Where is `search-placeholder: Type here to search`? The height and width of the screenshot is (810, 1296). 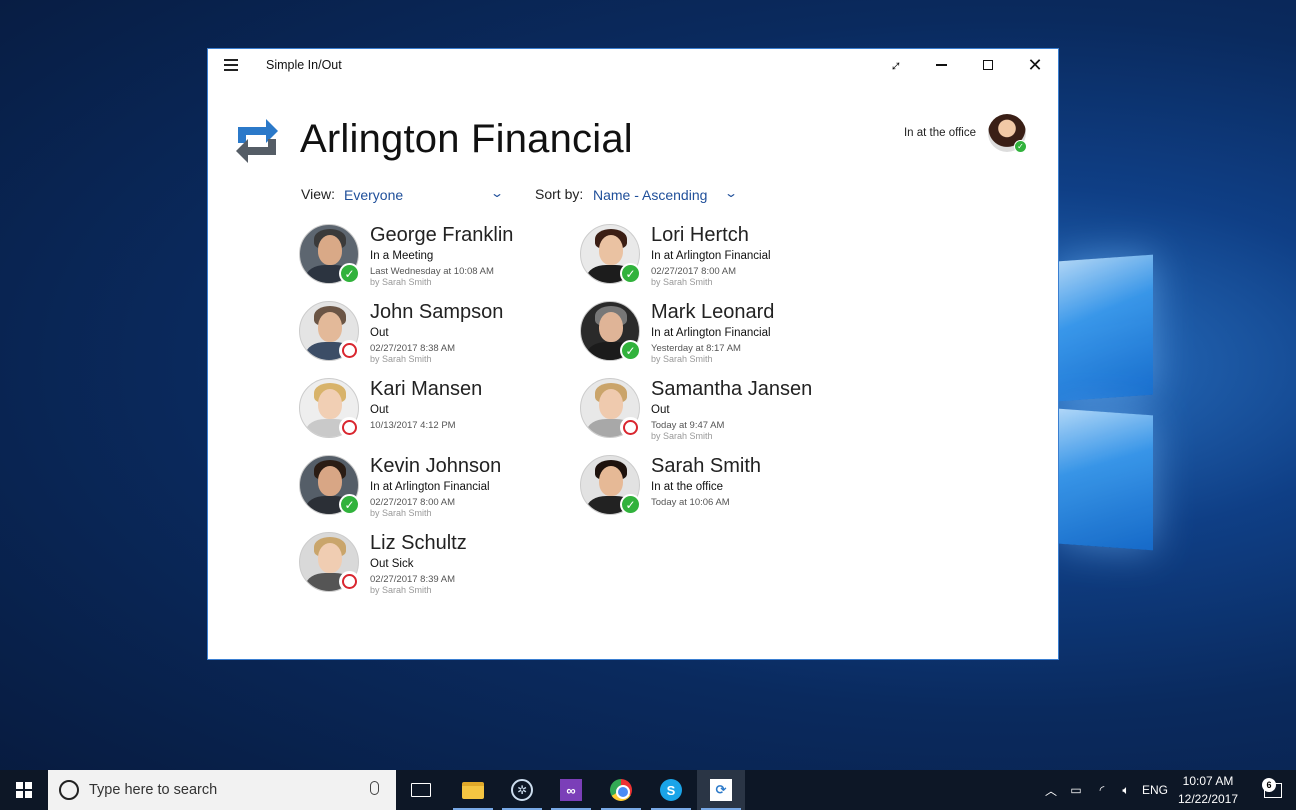 search-placeholder: Type here to search is located at coordinates (153, 790).